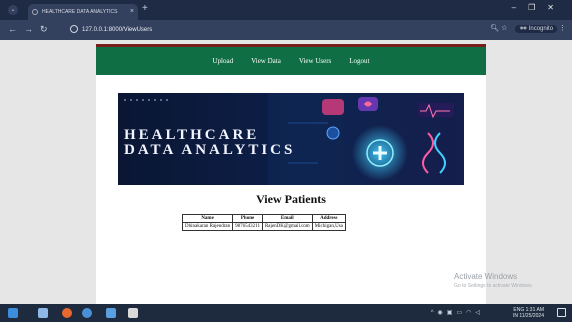  I want to click on reload-icon: ↻, so click(44, 29).